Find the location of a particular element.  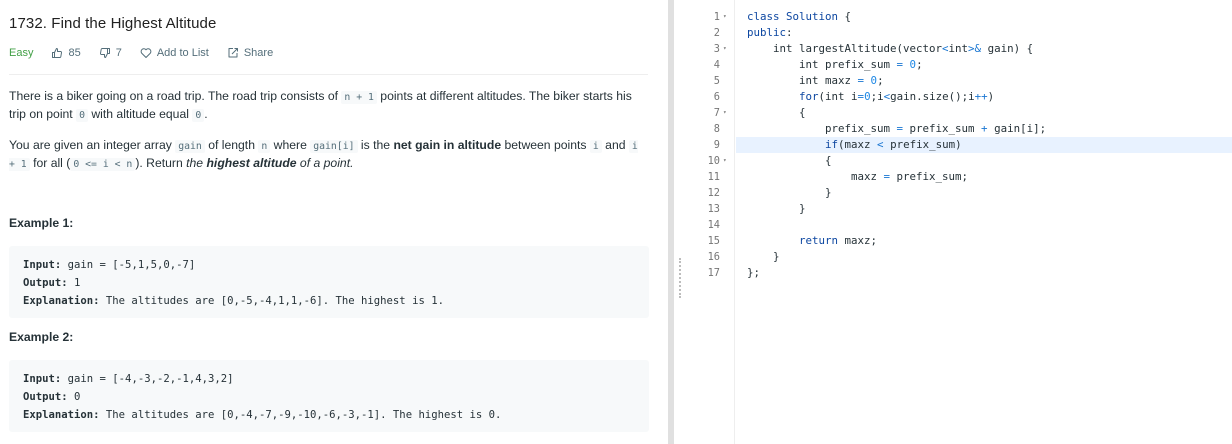

output-value: 1 is located at coordinates (74, 283).